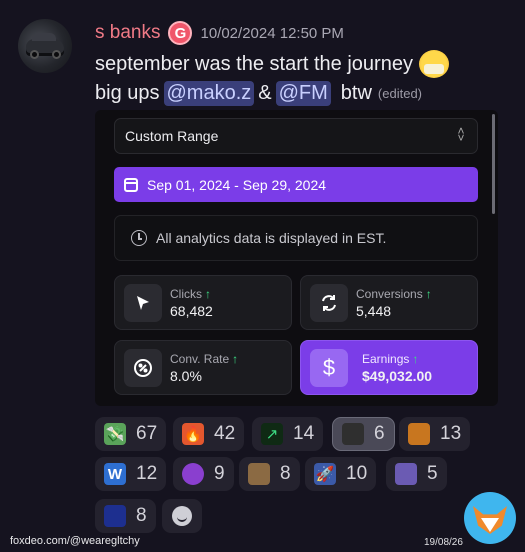 The height and width of the screenshot is (552, 525). What do you see at coordinates (115, 516) in the screenshot?
I see `blue-figure-icon` at bounding box center [115, 516].